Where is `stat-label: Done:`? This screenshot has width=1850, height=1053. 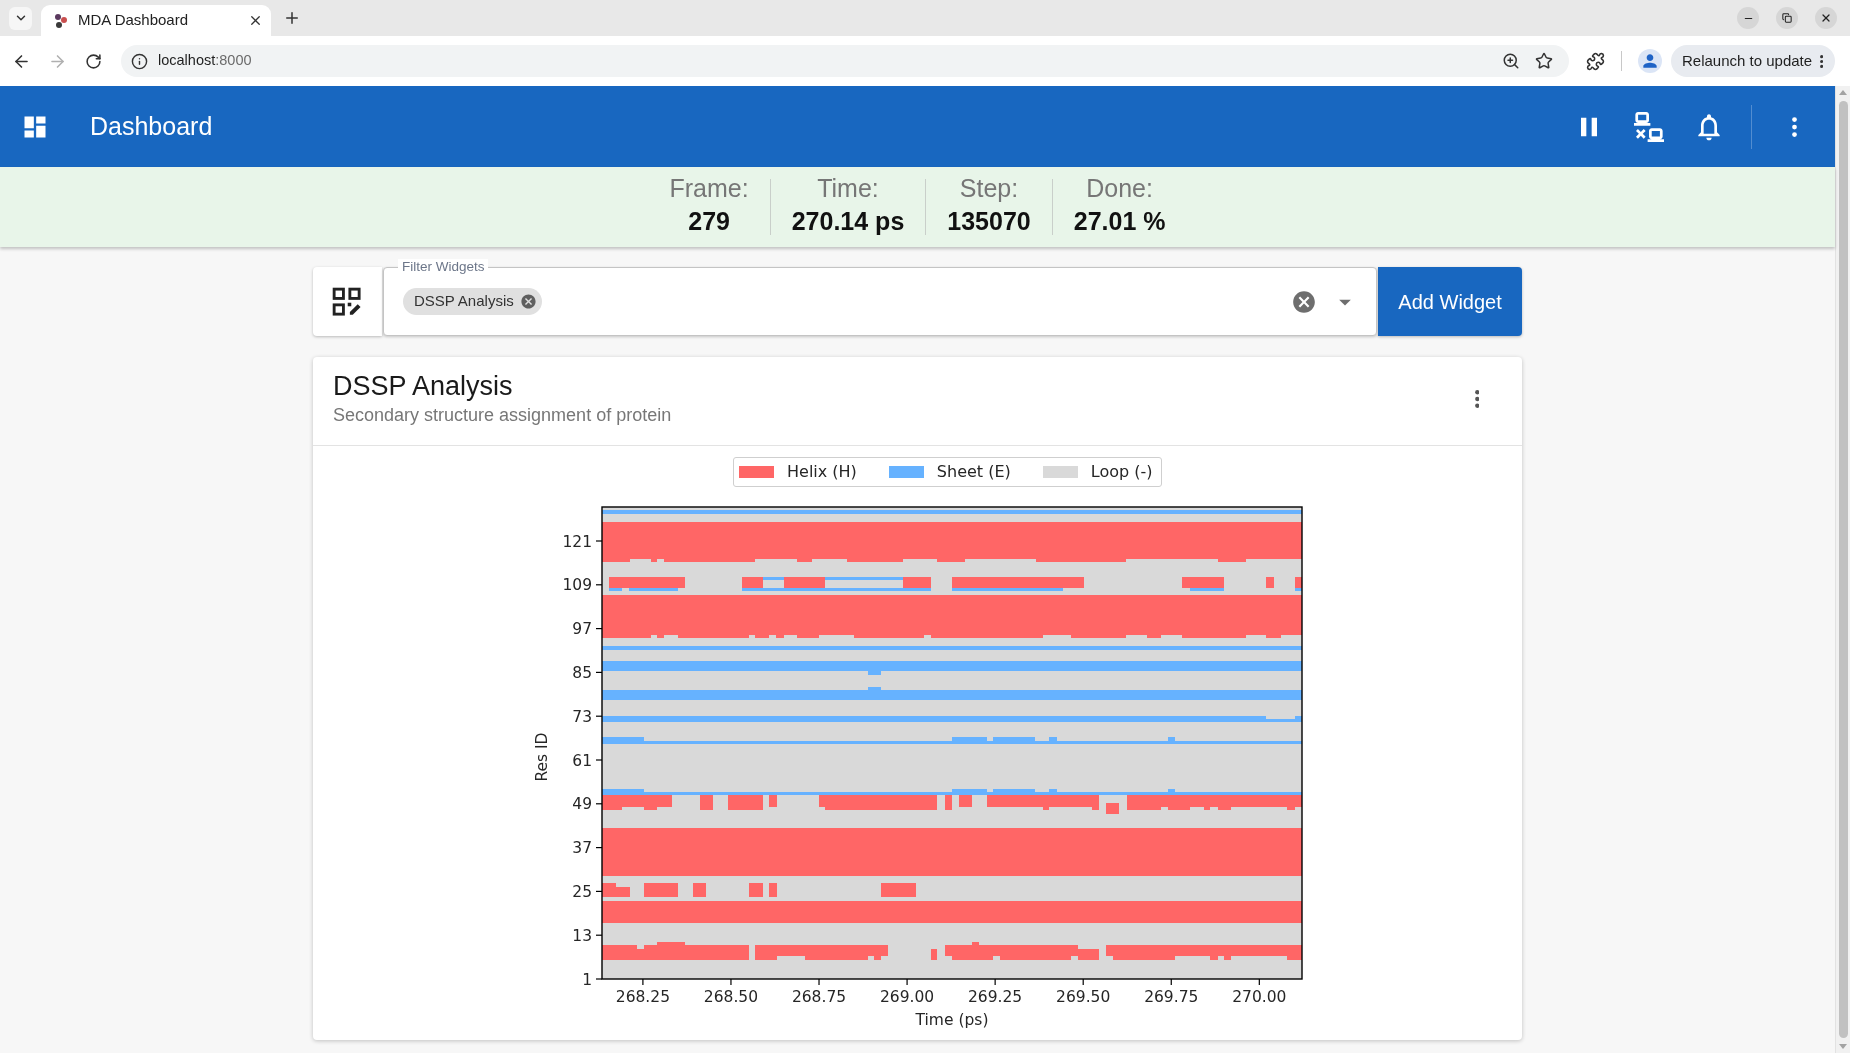 stat-label: Done: is located at coordinates (1119, 188).